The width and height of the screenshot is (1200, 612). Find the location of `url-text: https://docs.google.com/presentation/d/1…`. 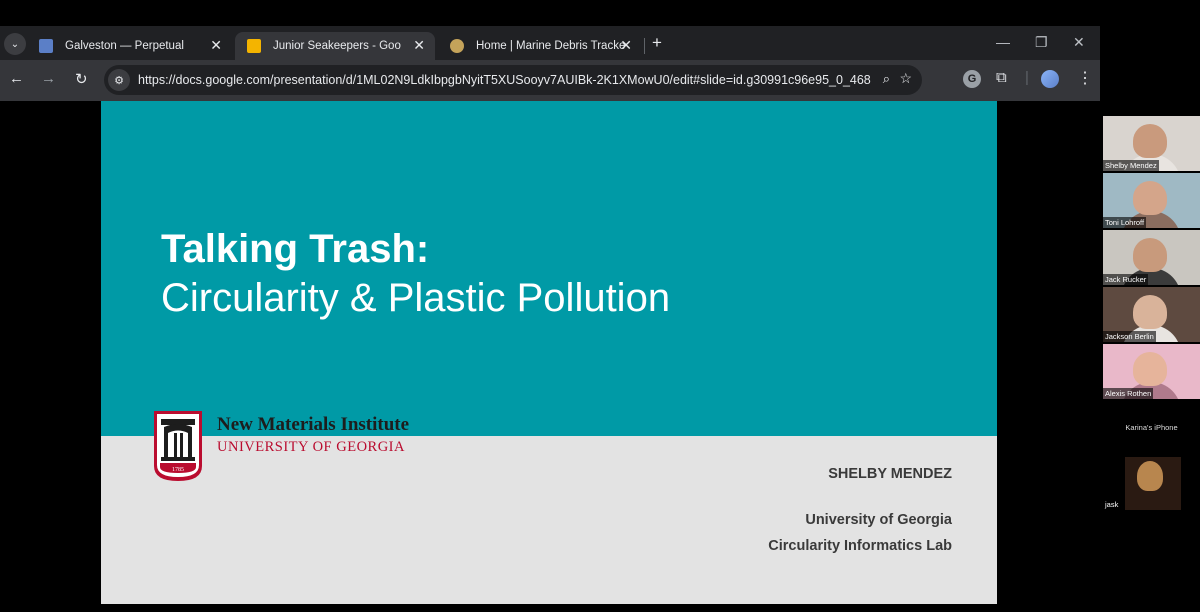

url-text: https://docs.google.com/presentation/d/1… is located at coordinates (504, 80).